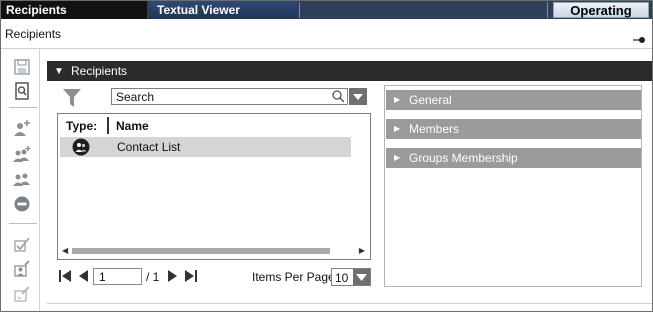  I want to click on bottom-divider, so click(349, 303).